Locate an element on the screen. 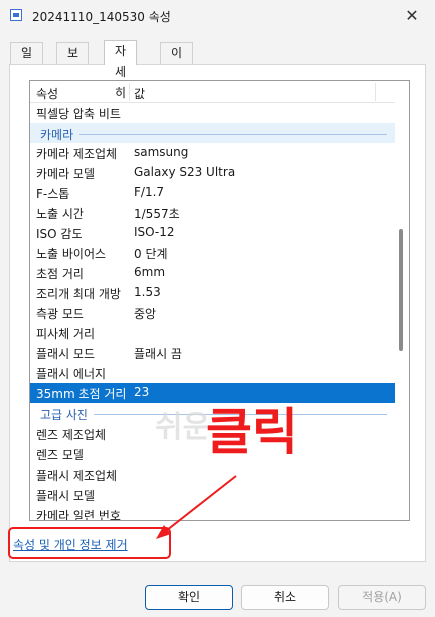 The width and height of the screenshot is (435, 617). ok-button: 확인 is located at coordinates (189, 597).